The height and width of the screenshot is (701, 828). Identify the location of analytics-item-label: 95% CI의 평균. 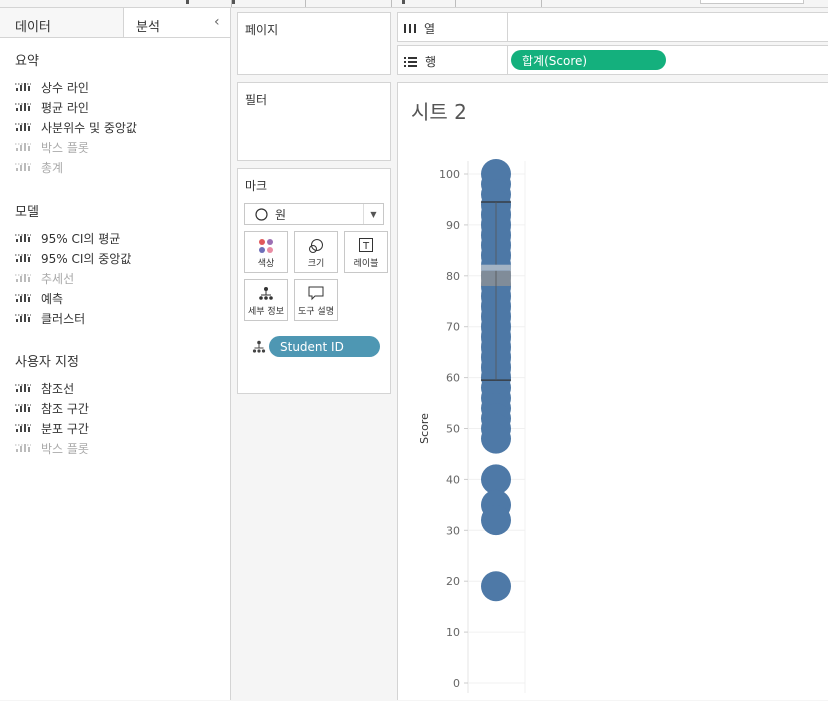
(81, 238).